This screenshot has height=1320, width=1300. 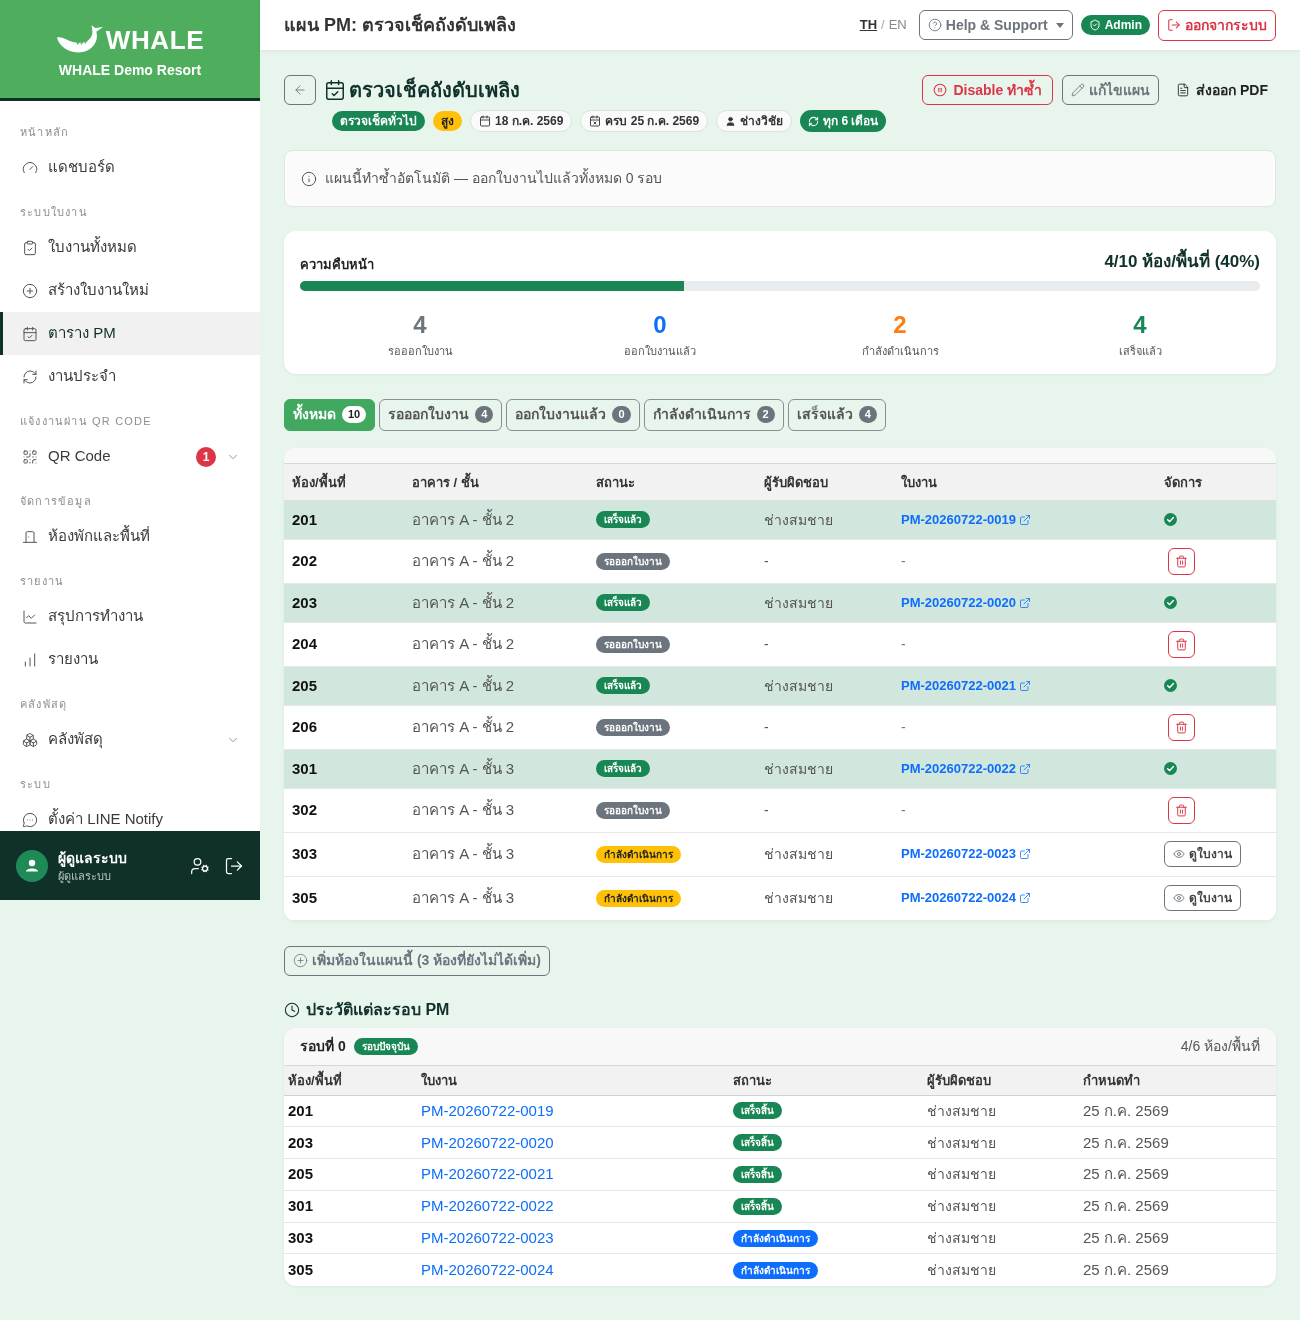 I want to click on column-header: กำหนดทำ, so click(x=1111, y=1080).